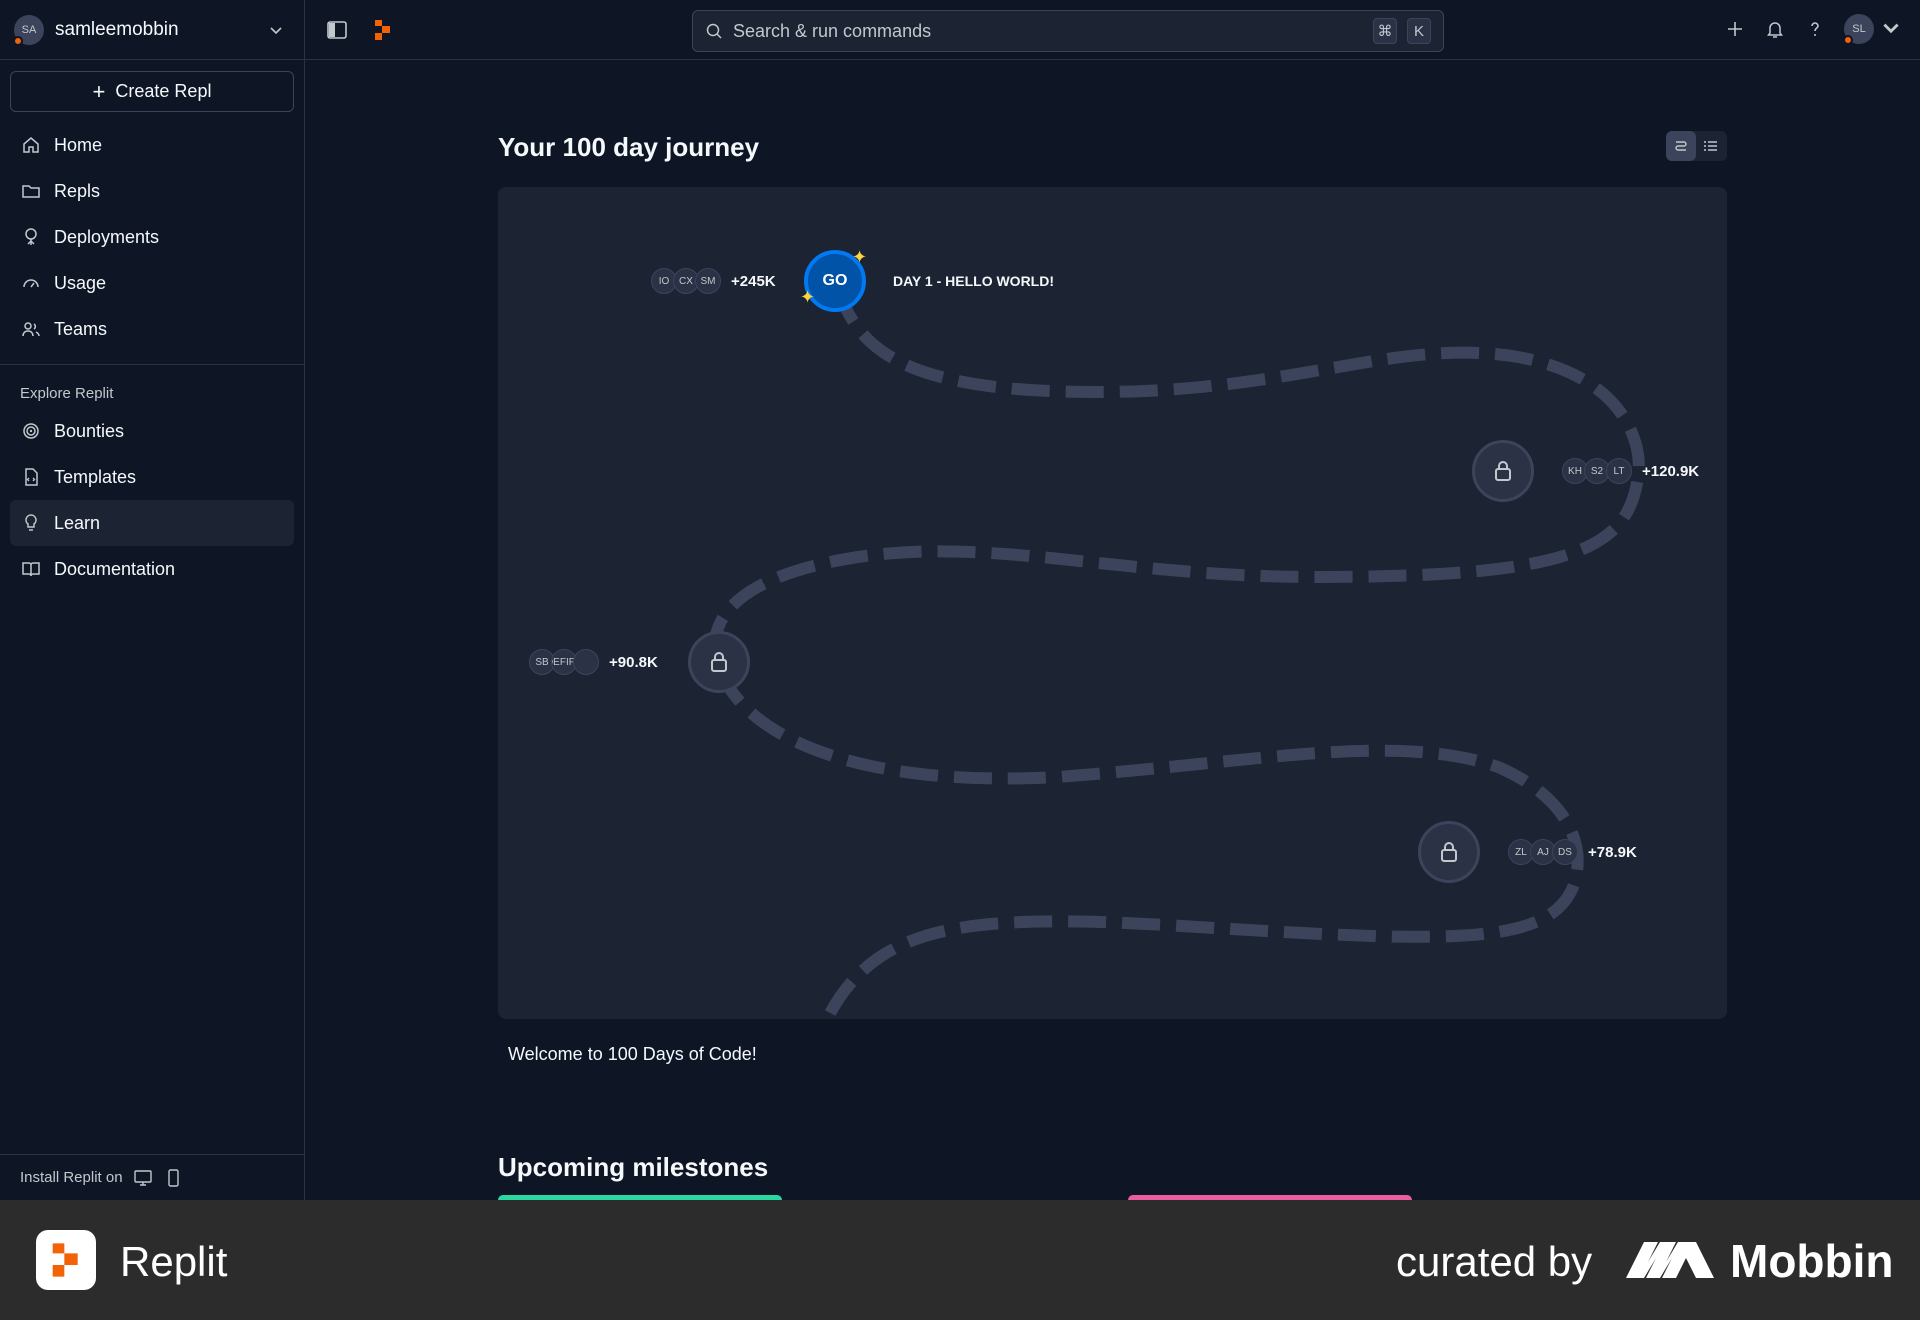  I want to click on username: samleemobbin, so click(117, 29).